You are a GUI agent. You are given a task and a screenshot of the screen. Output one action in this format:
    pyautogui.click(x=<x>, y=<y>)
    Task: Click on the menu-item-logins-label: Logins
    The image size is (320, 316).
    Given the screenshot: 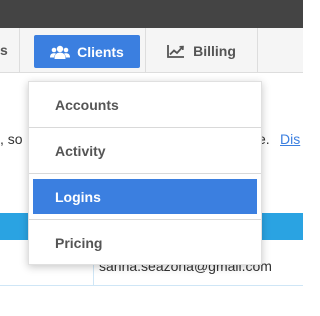 What is the action you would take?
    pyautogui.click(x=78, y=196)
    